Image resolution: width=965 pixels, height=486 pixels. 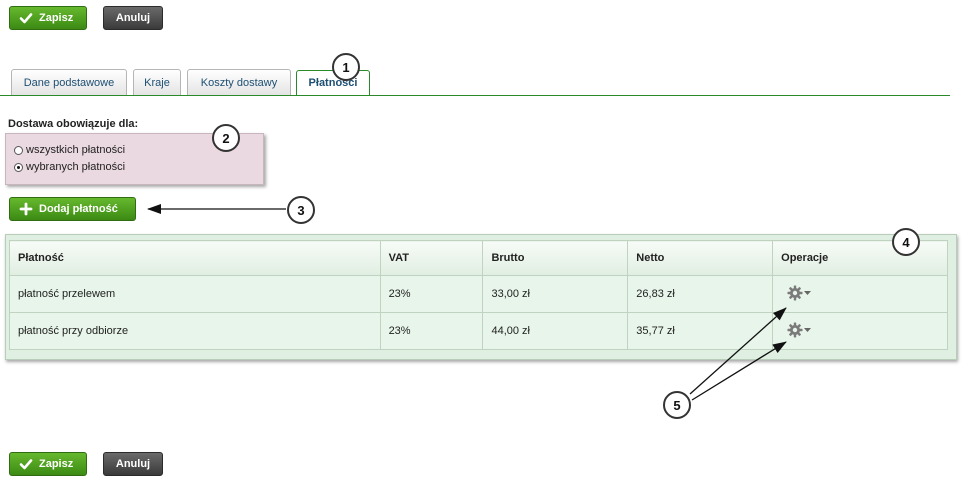 What do you see at coordinates (346, 67) in the screenshot?
I see `callout-1: 1` at bounding box center [346, 67].